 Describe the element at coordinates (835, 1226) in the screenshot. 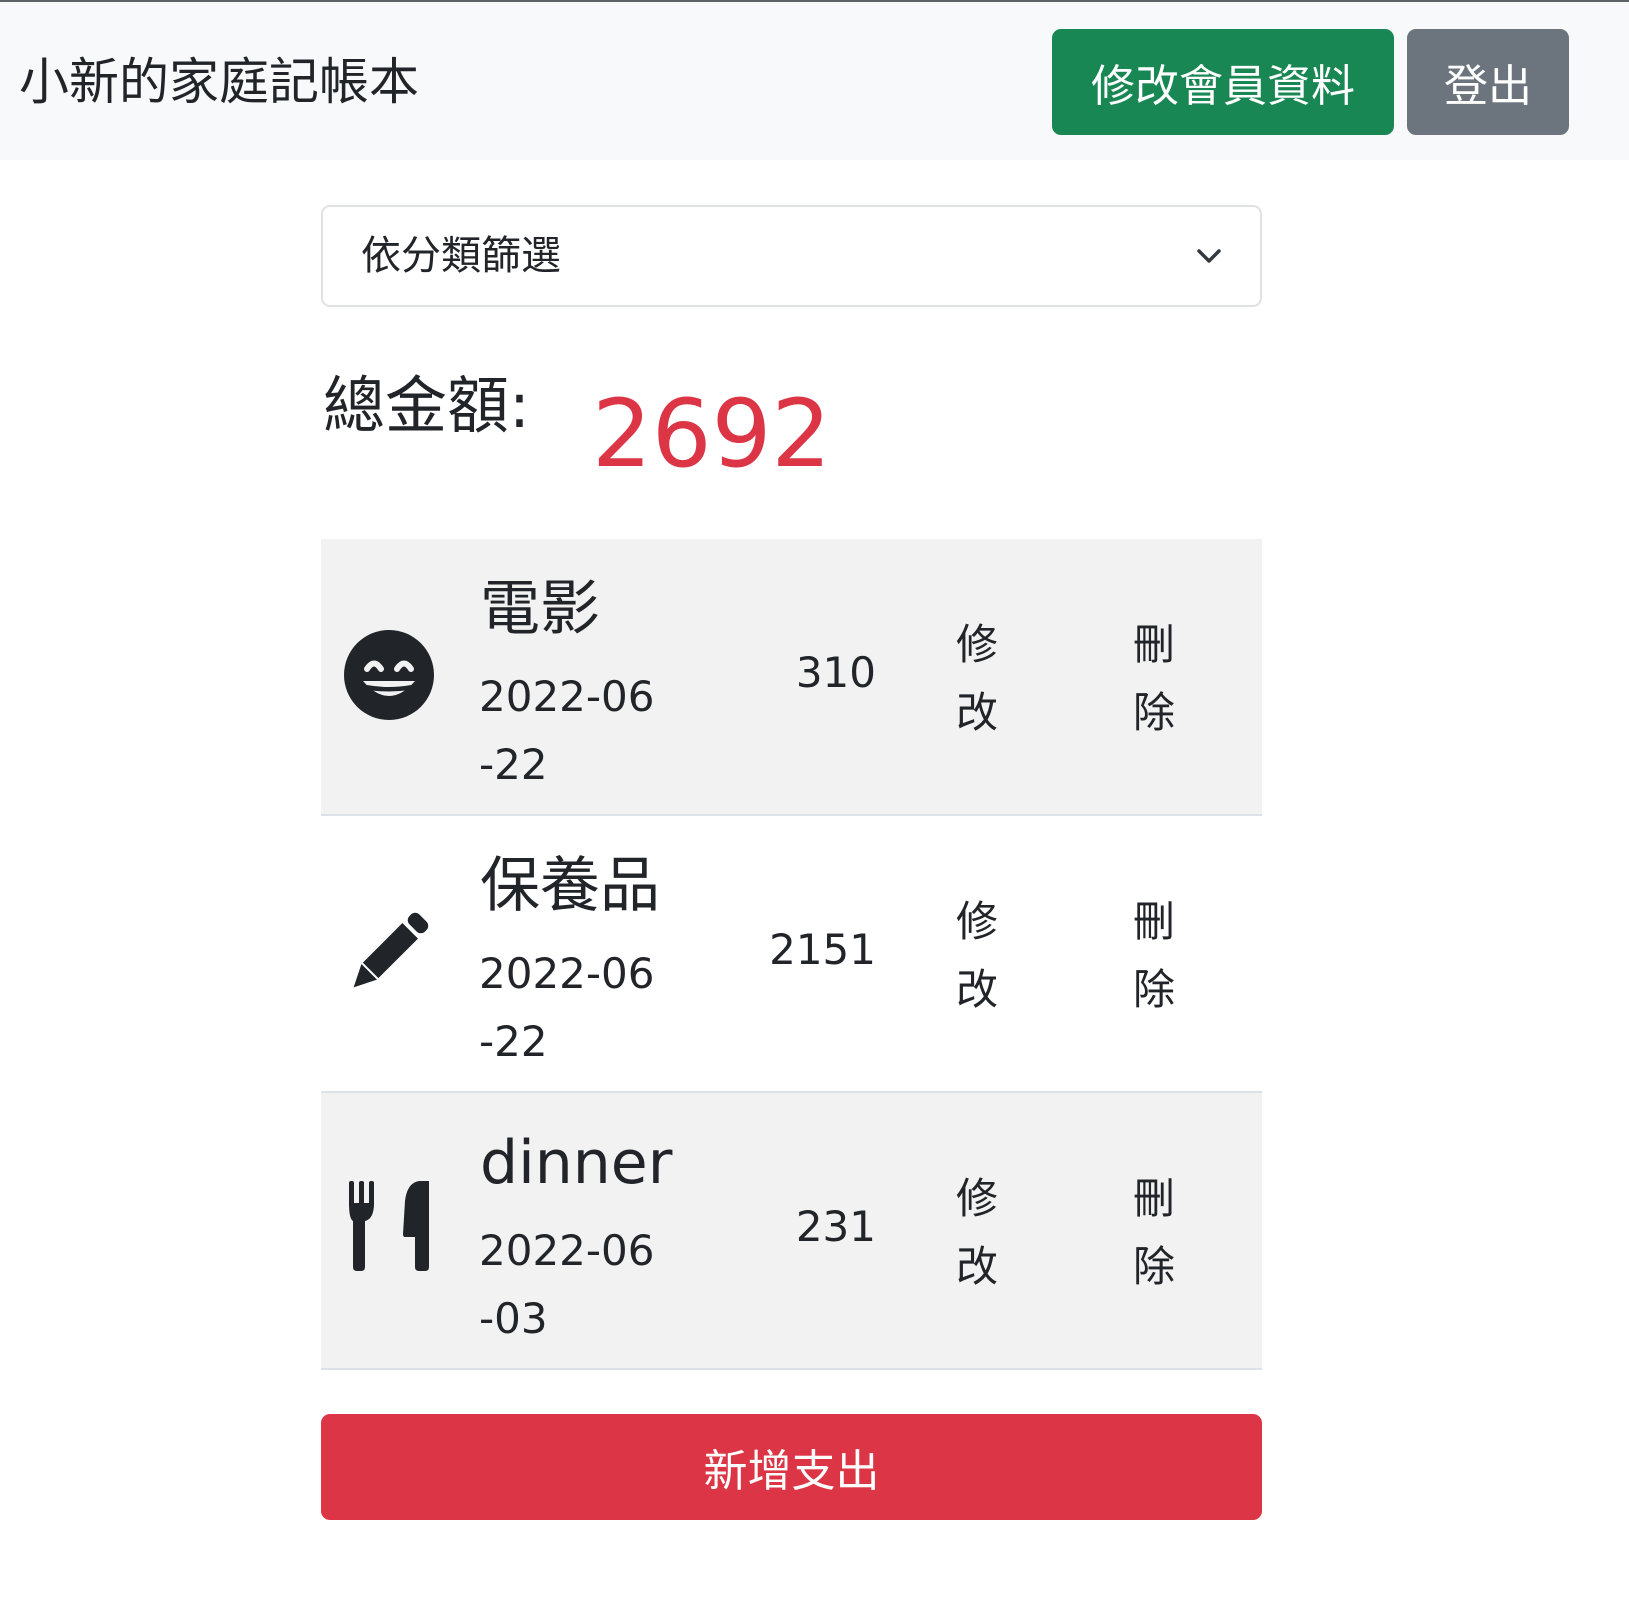

I see `expense-amount: 231` at that location.